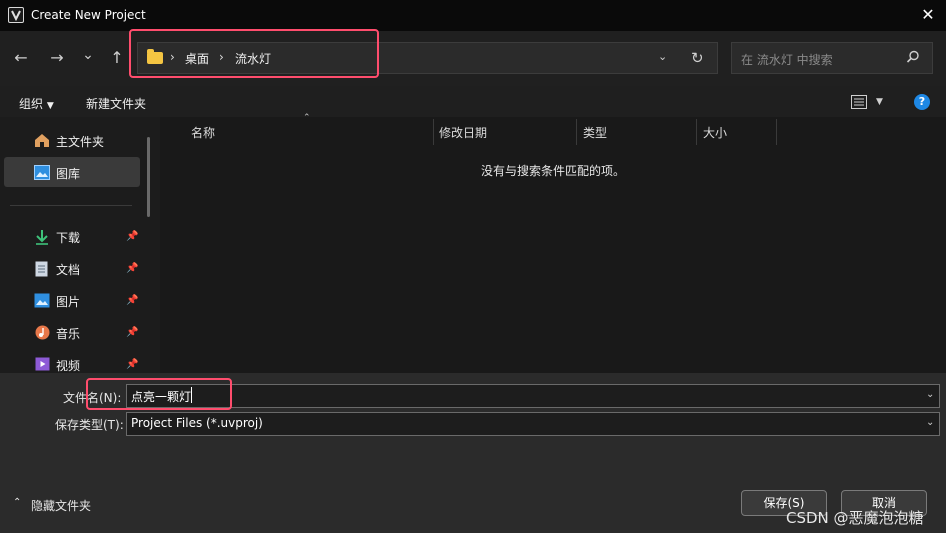 This screenshot has width=946, height=533. What do you see at coordinates (80, 141) in the screenshot?
I see `sidebar-item-home: 主文件夹` at bounding box center [80, 141].